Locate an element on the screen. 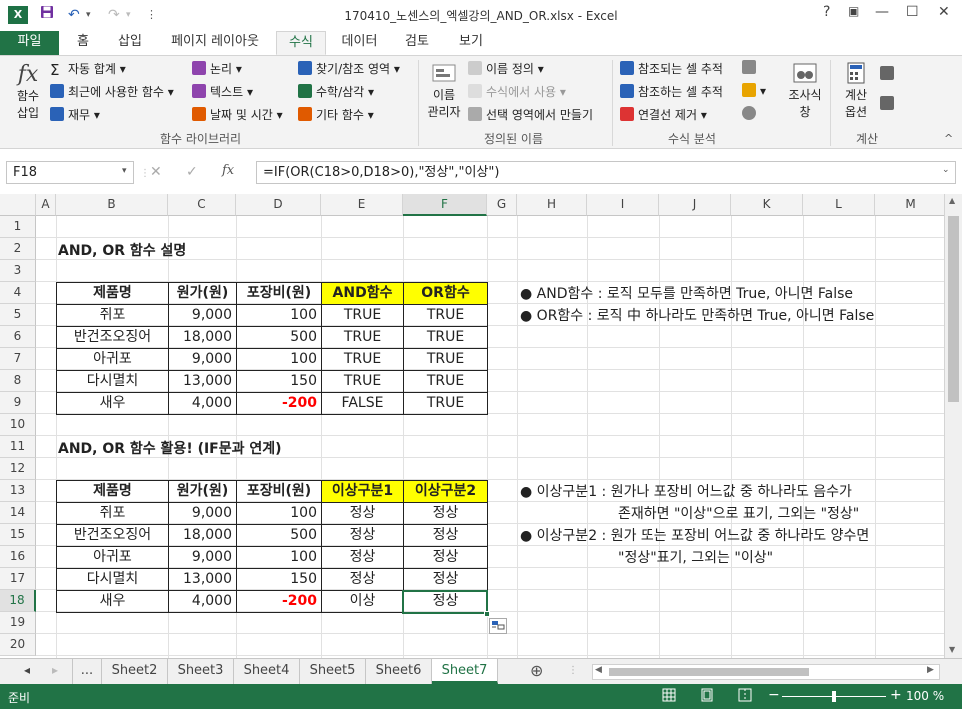  tab-split-icon: ⋮ is located at coordinates (573, 670).